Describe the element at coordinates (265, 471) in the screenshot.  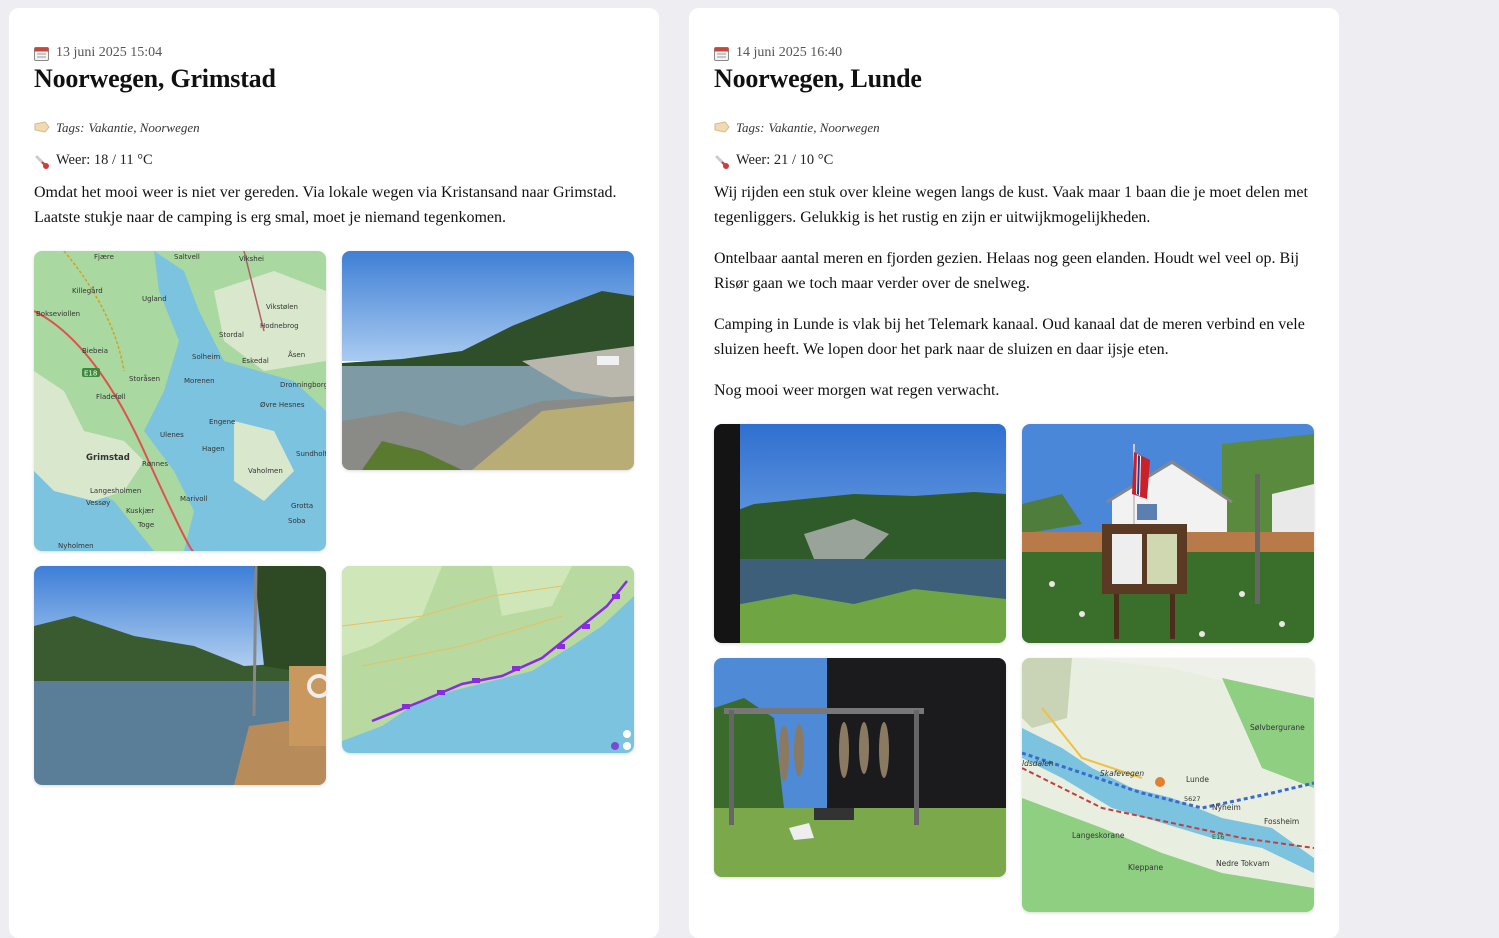
I see `svg-text: Vaholmen` at that location.